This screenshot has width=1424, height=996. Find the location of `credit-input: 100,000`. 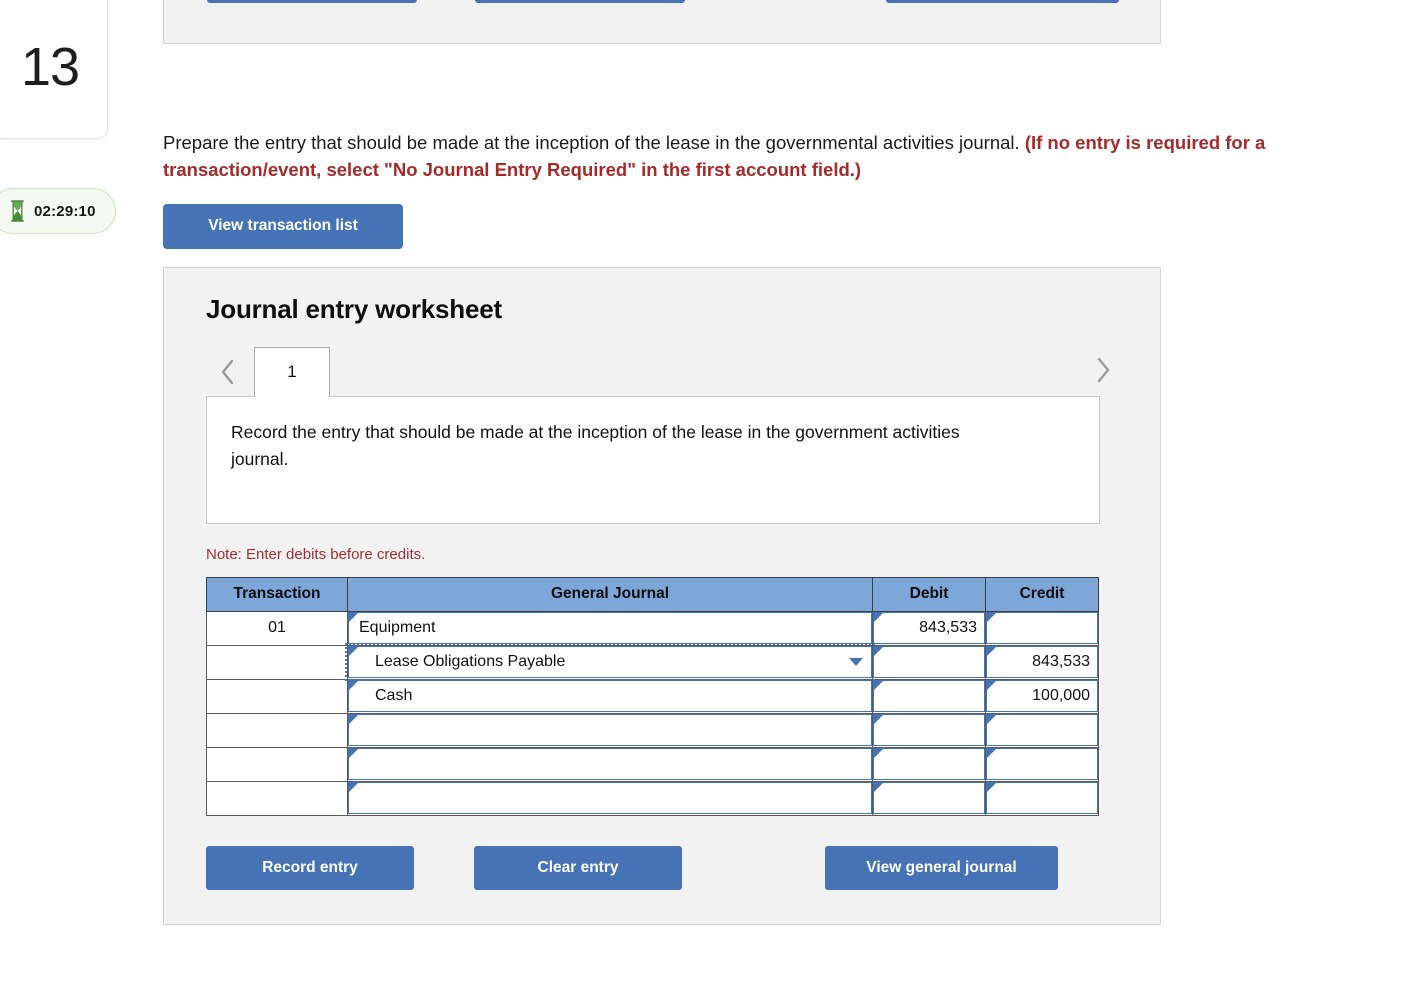

credit-input: 100,000 is located at coordinates (1042, 696).